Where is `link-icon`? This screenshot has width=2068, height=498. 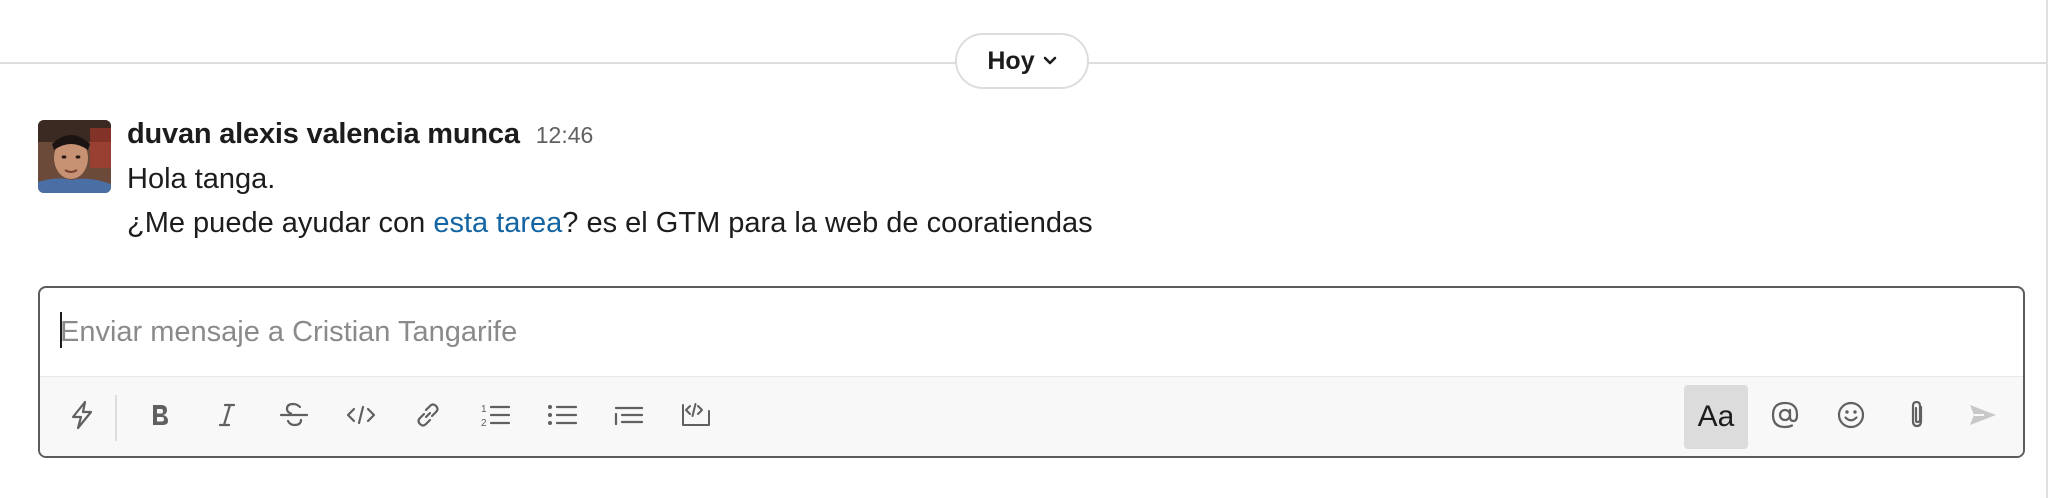
link-icon is located at coordinates (428, 417).